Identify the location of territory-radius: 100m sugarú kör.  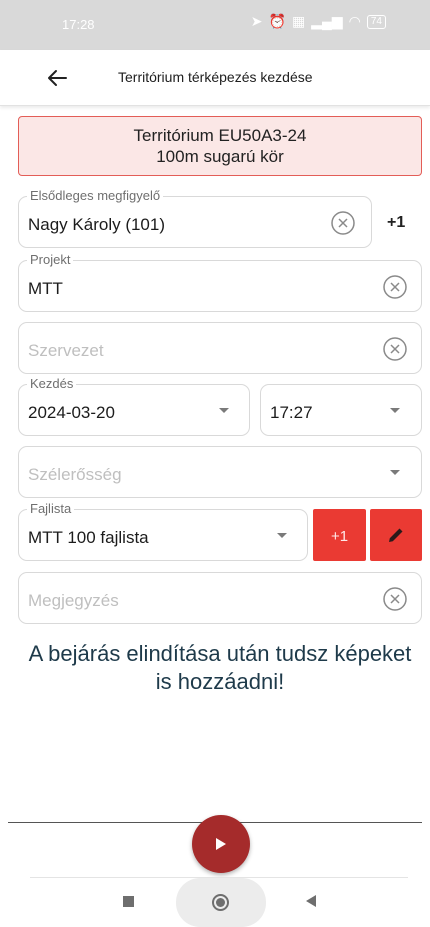
(220, 156).